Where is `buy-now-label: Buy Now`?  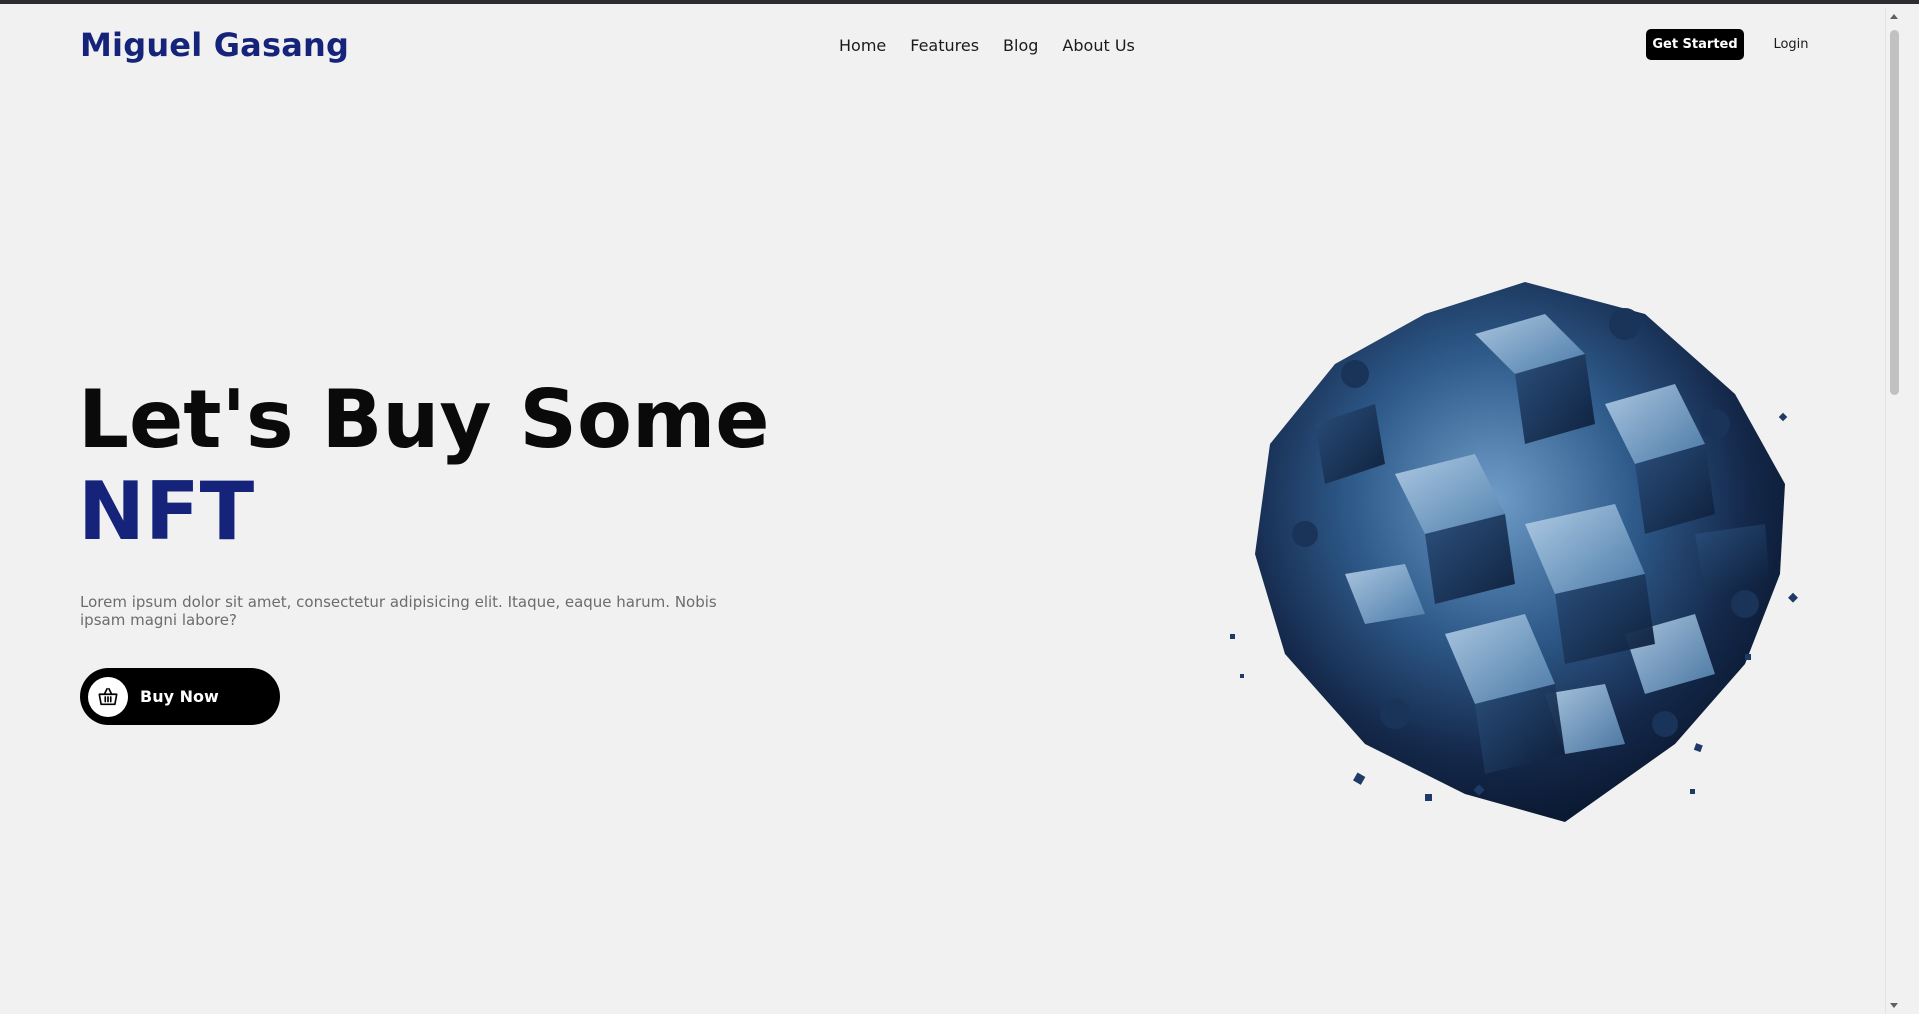 buy-now-label: Buy Now is located at coordinates (179, 696).